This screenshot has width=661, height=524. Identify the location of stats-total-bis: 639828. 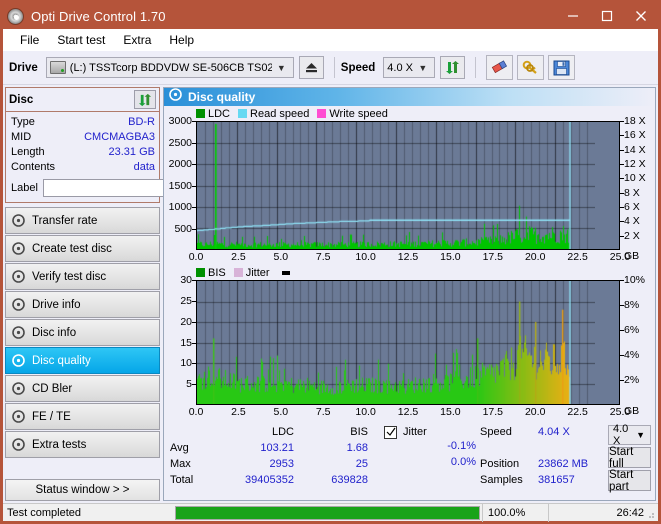
(349, 480).